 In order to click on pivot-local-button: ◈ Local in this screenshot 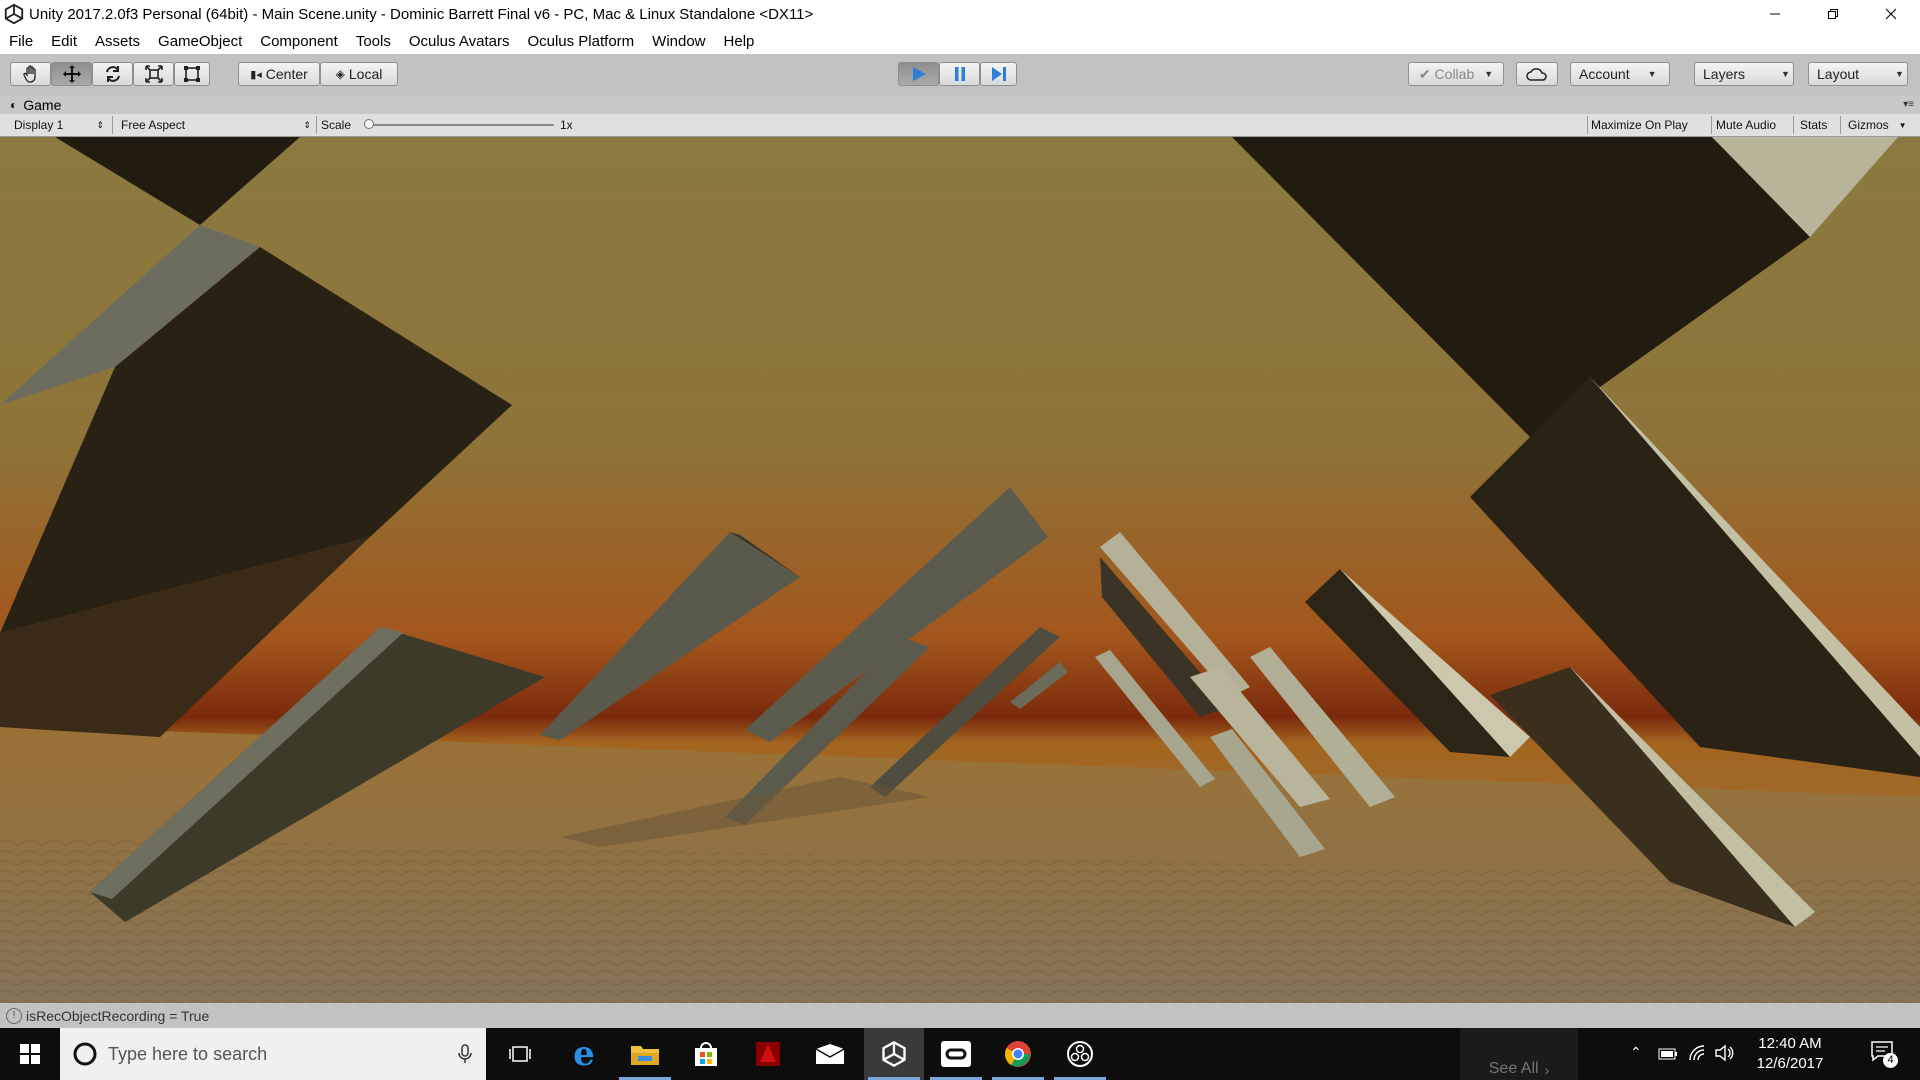, I will do `click(359, 74)`.